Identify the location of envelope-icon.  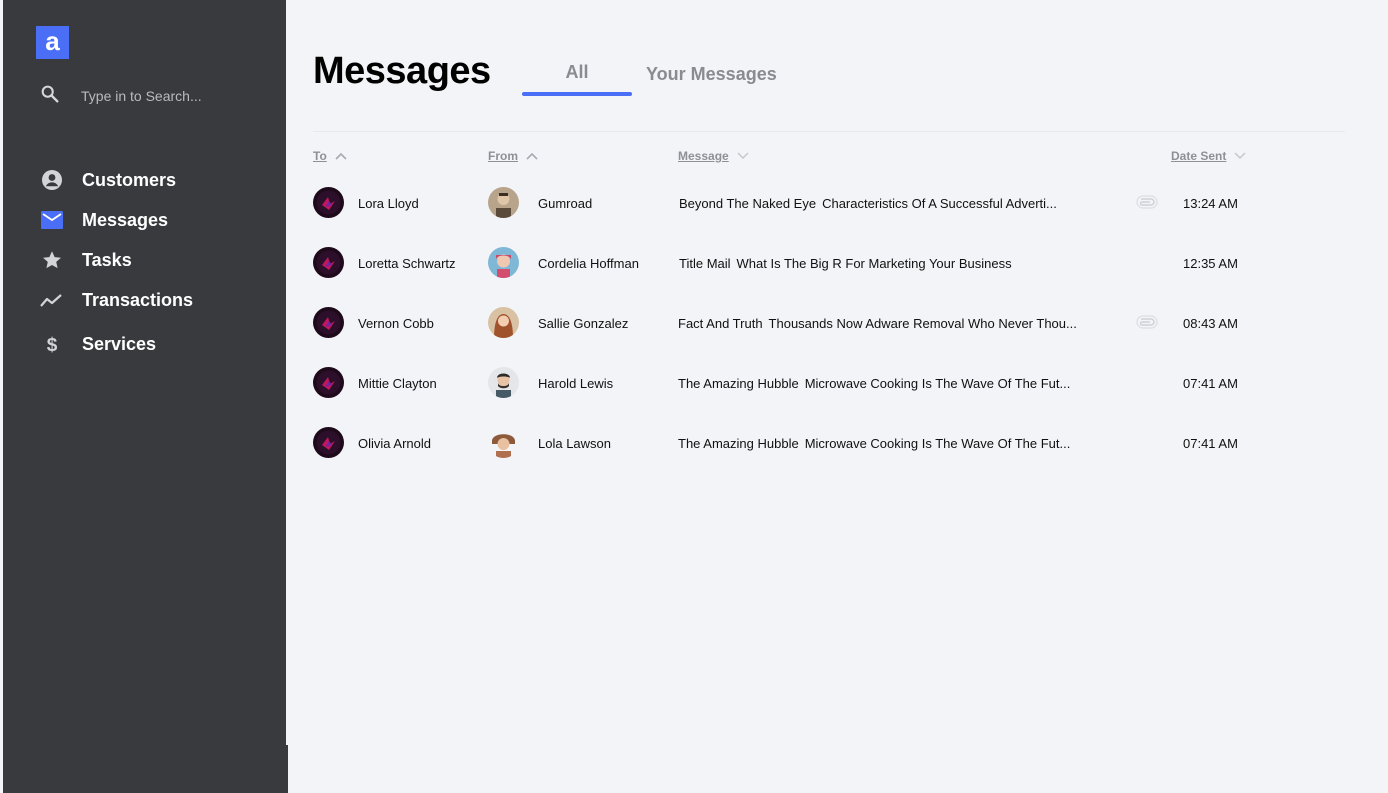
(52, 220).